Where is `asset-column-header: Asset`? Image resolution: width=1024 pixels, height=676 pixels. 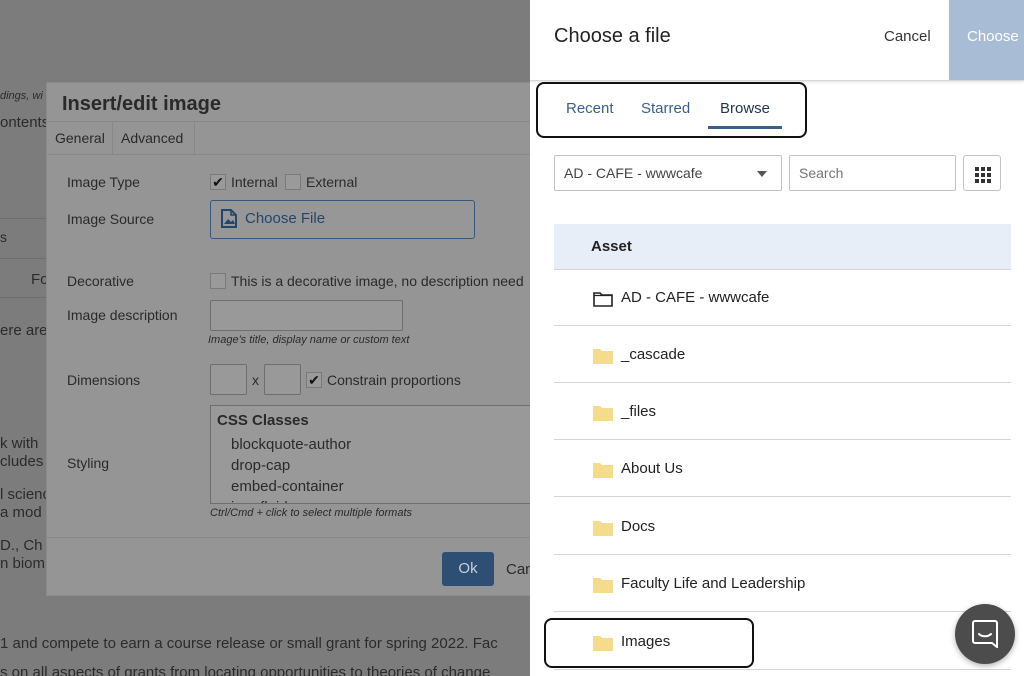 asset-column-header: Asset is located at coordinates (782, 247).